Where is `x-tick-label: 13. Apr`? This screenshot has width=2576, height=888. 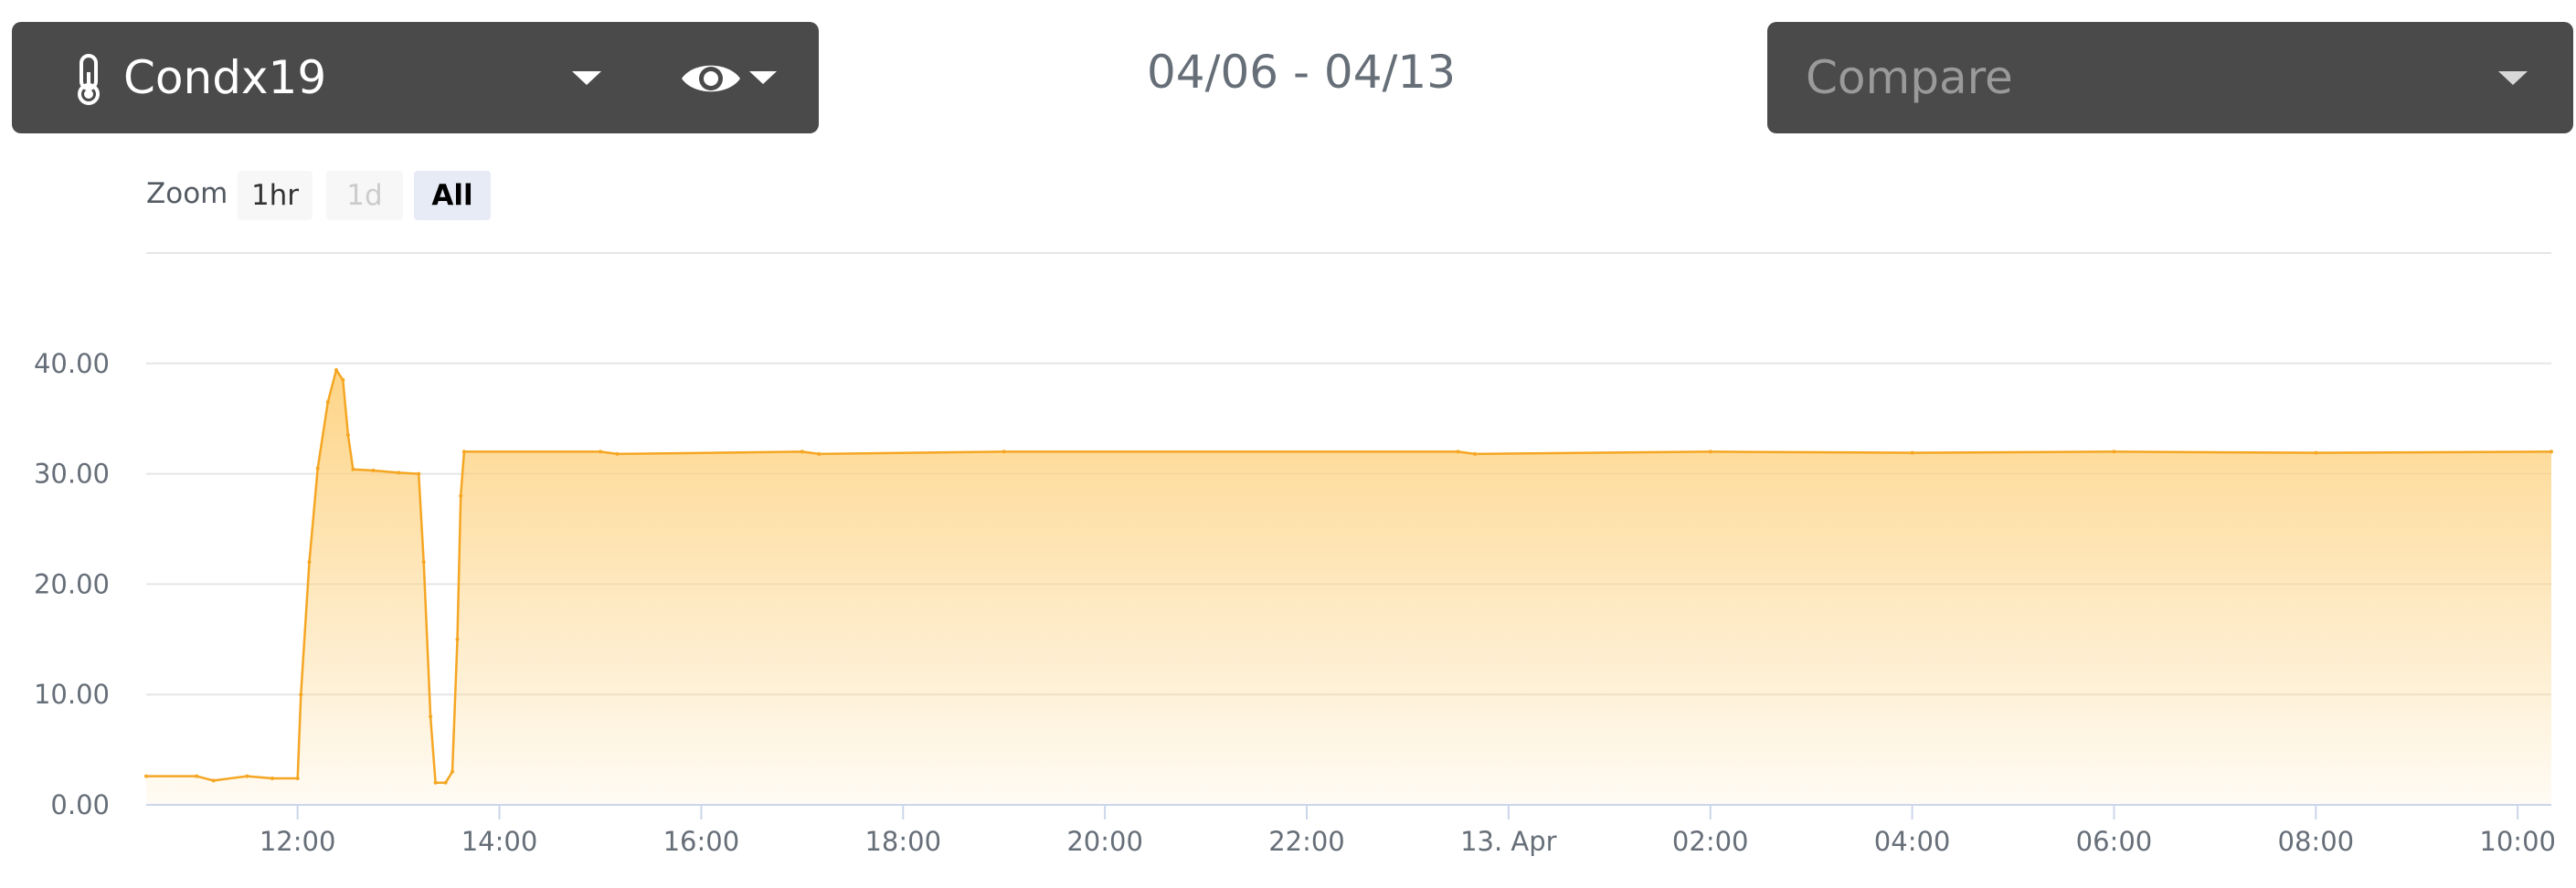 x-tick-label: 13. Apr is located at coordinates (1508, 841).